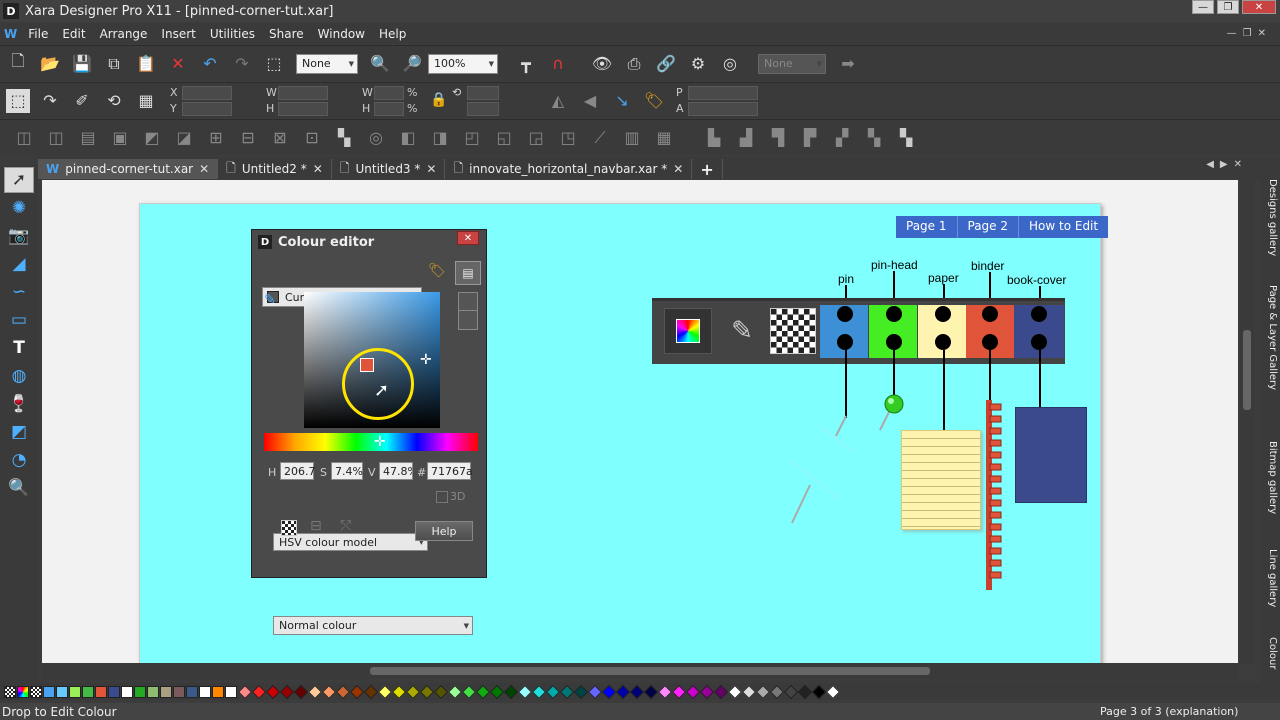  Describe the element at coordinates (778, 138) in the screenshot. I see `align-right-icon: ▜` at that location.